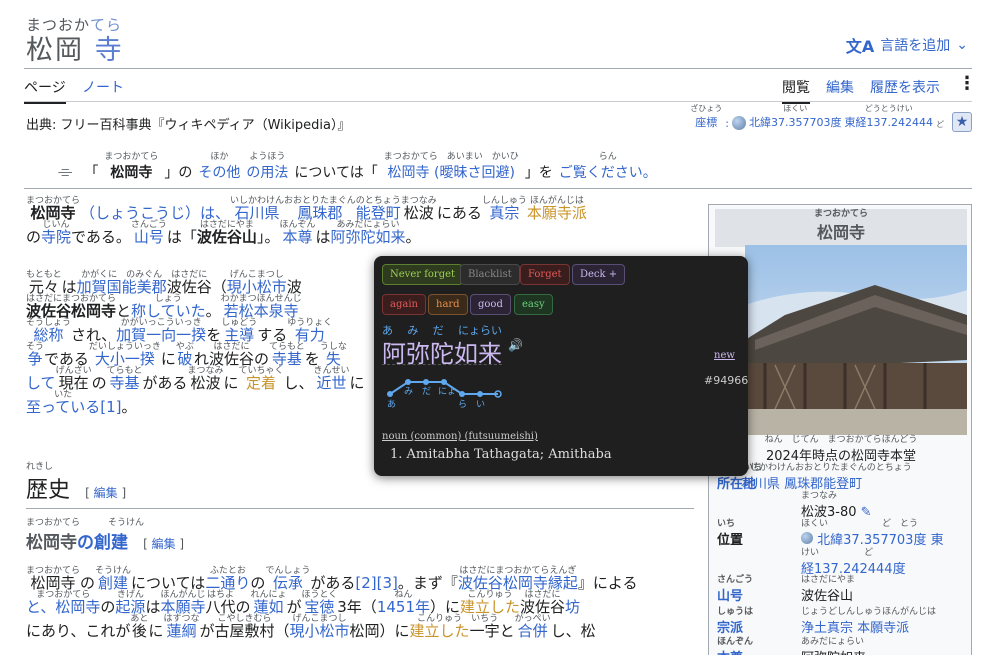  Describe the element at coordinates (213, 311) in the screenshot. I see `inline-text: 。` at that location.